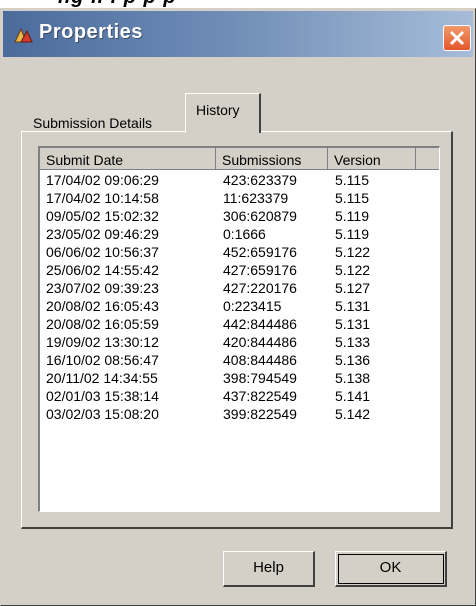 This screenshot has width=476, height=606. I want to click on submit-date-cell: 06/06/02 10:56:37, so click(102, 252).